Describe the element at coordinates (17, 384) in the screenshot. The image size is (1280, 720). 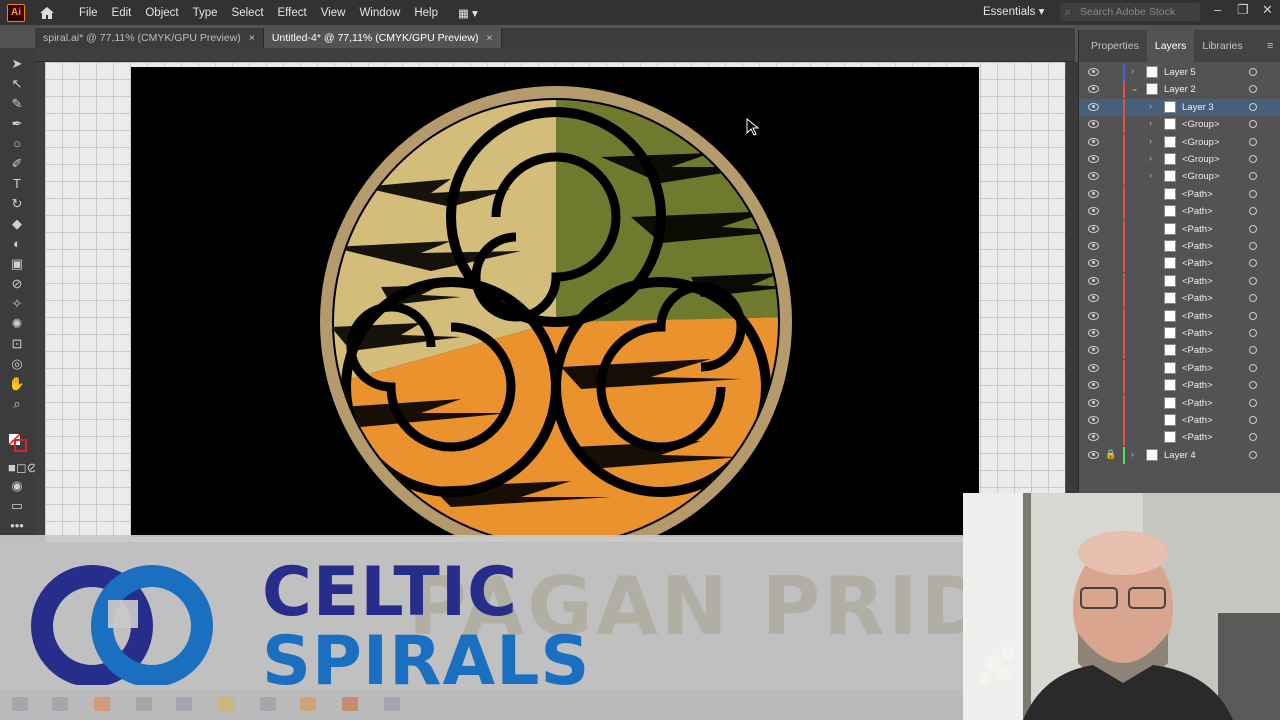
I see `hand-tool-icon: ✋` at that location.